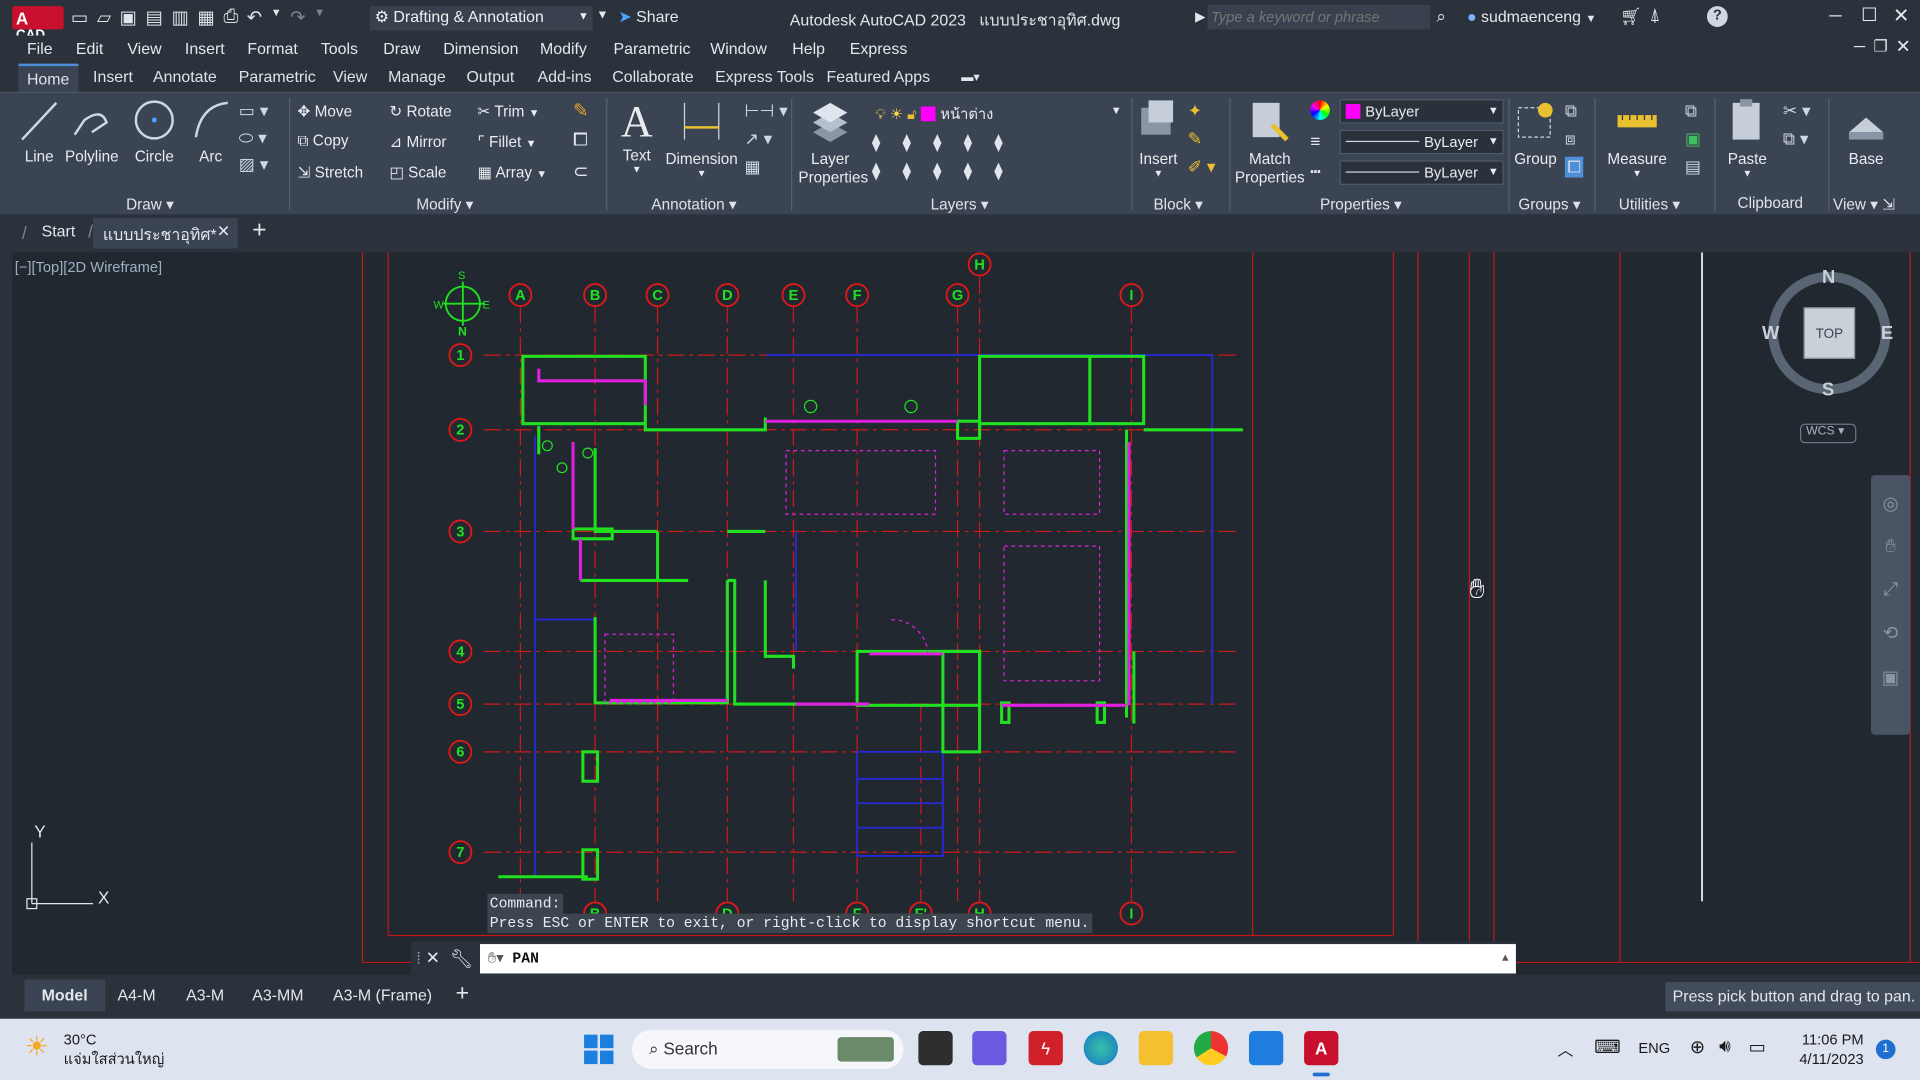 The height and width of the screenshot is (1080, 1920). I want to click on menu-parametric: Parametric, so click(651, 48).